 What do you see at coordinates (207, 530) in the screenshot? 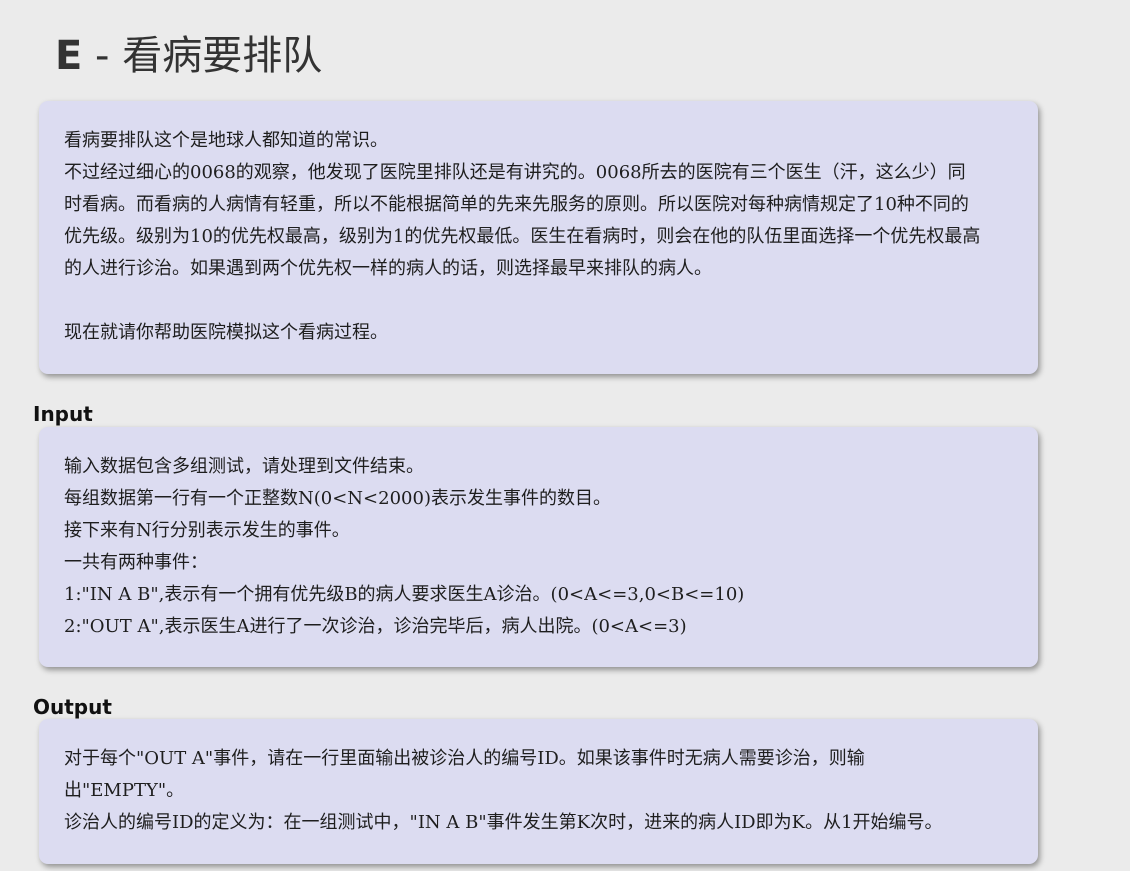
I see `input-line: 接下来有N行分别表示发生的事件。` at bounding box center [207, 530].